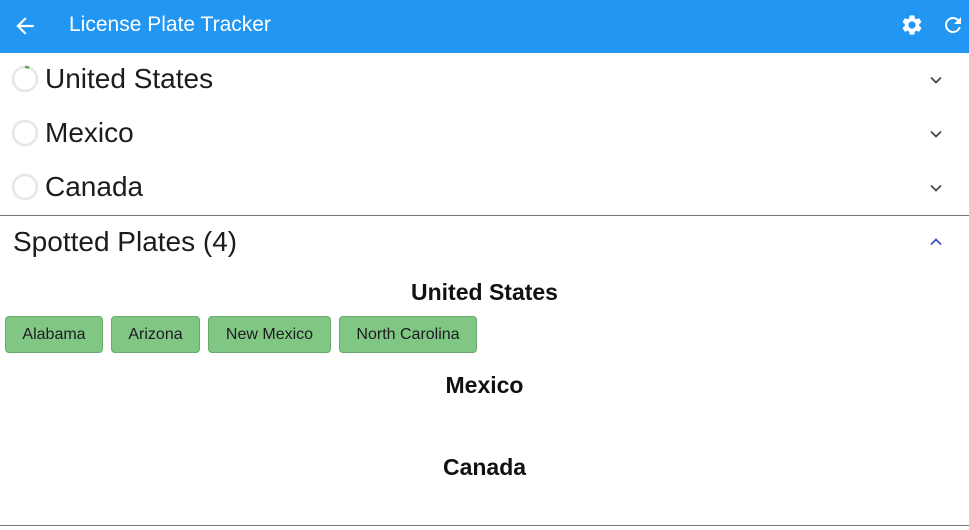  I want to click on plate-chip: North Carolina, so click(408, 334).